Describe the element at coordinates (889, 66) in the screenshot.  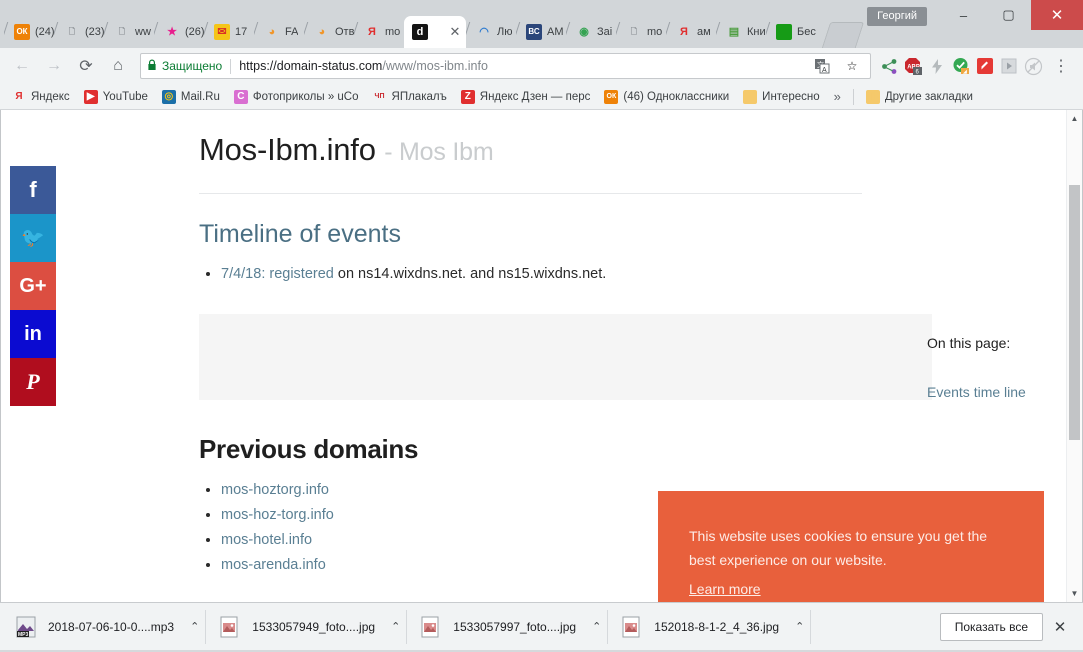
I see `share-icon` at that location.